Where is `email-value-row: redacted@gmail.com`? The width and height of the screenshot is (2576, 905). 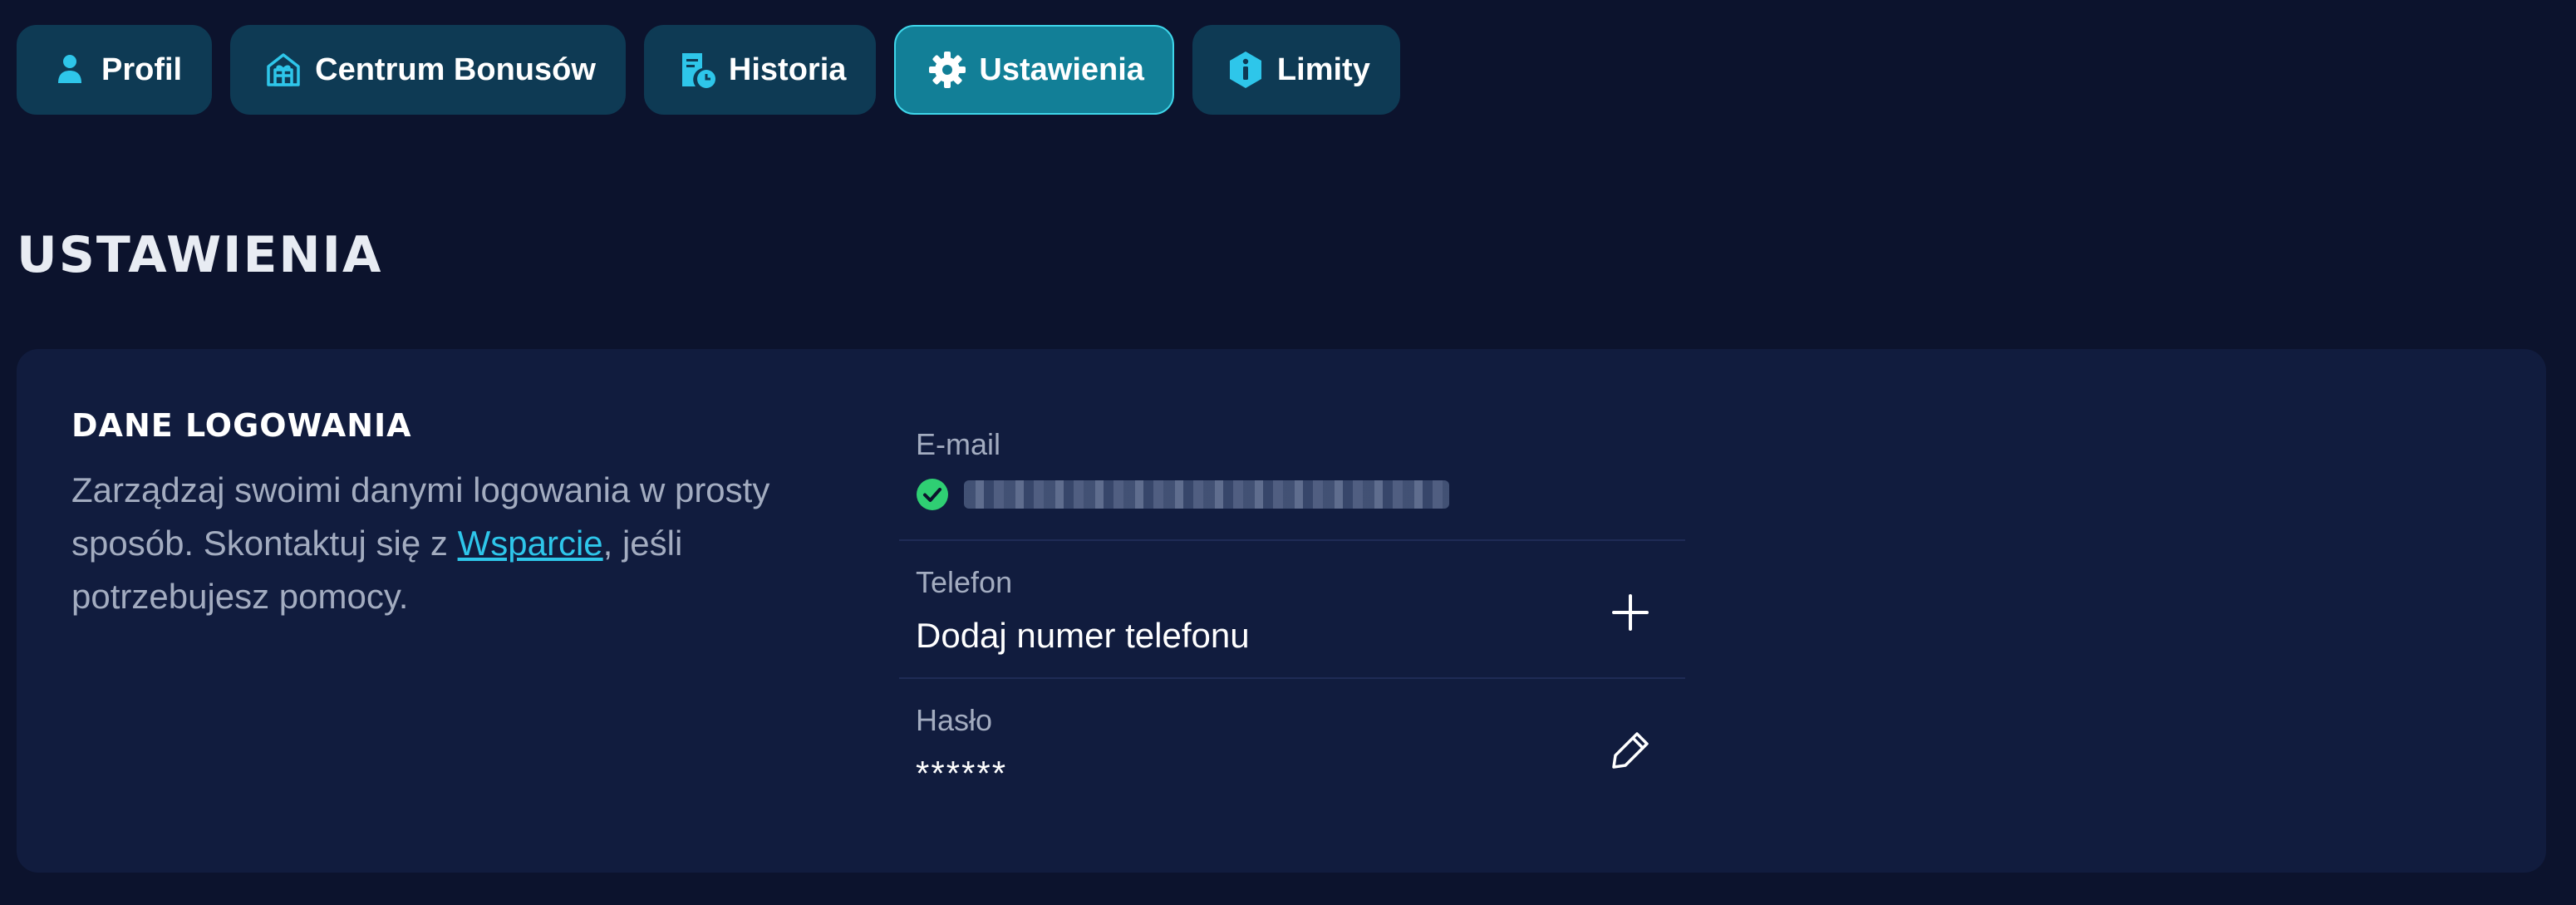
email-value-row: redacted@gmail.com is located at coordinates (1292, 495).